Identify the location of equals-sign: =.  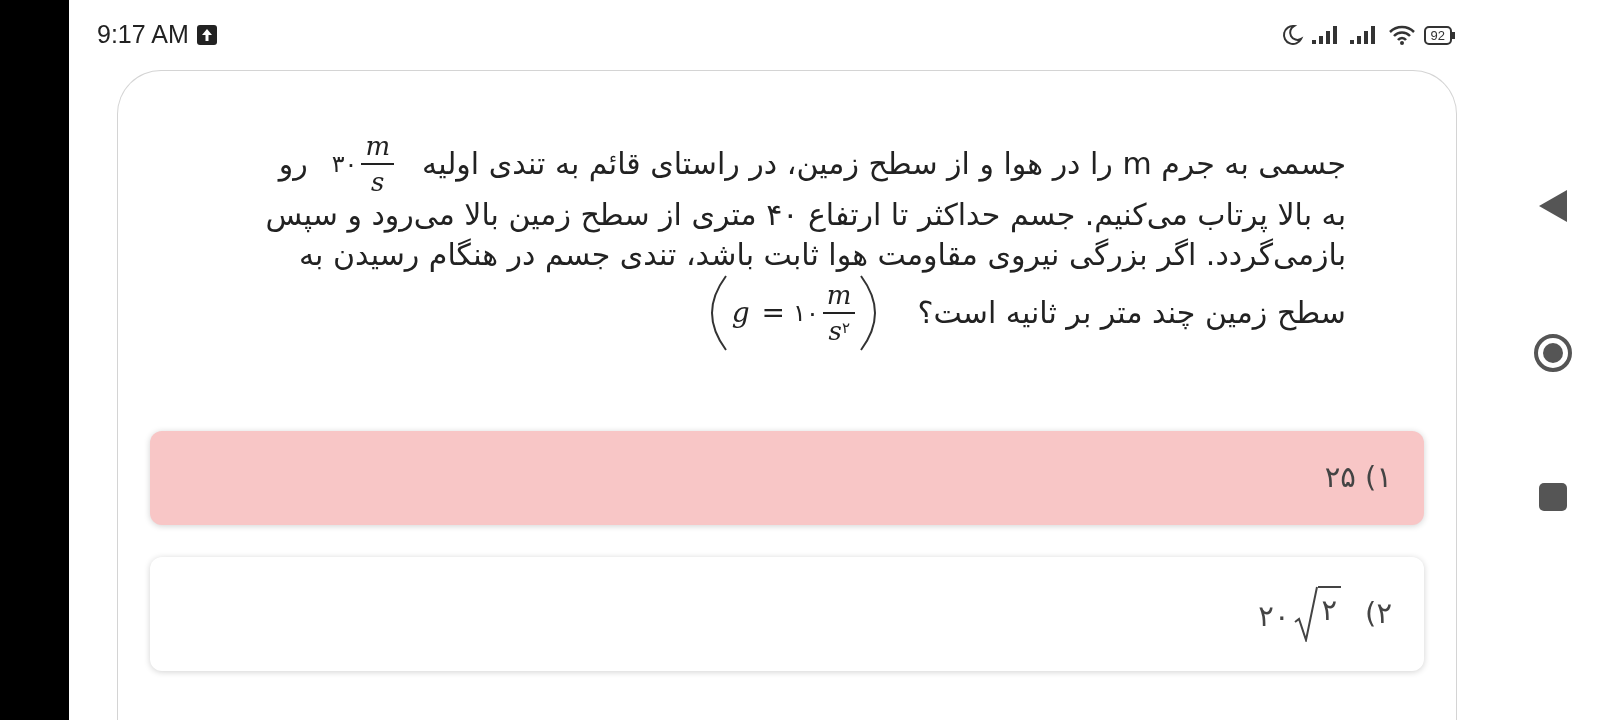
(773, 313).